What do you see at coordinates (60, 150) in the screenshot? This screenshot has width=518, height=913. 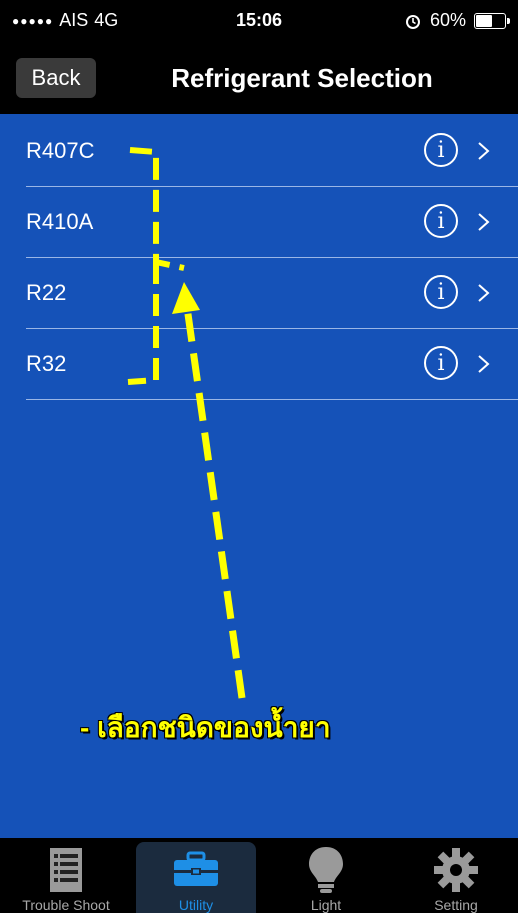 I see `list-item-label: R407C` at bounding box center [60, 150].